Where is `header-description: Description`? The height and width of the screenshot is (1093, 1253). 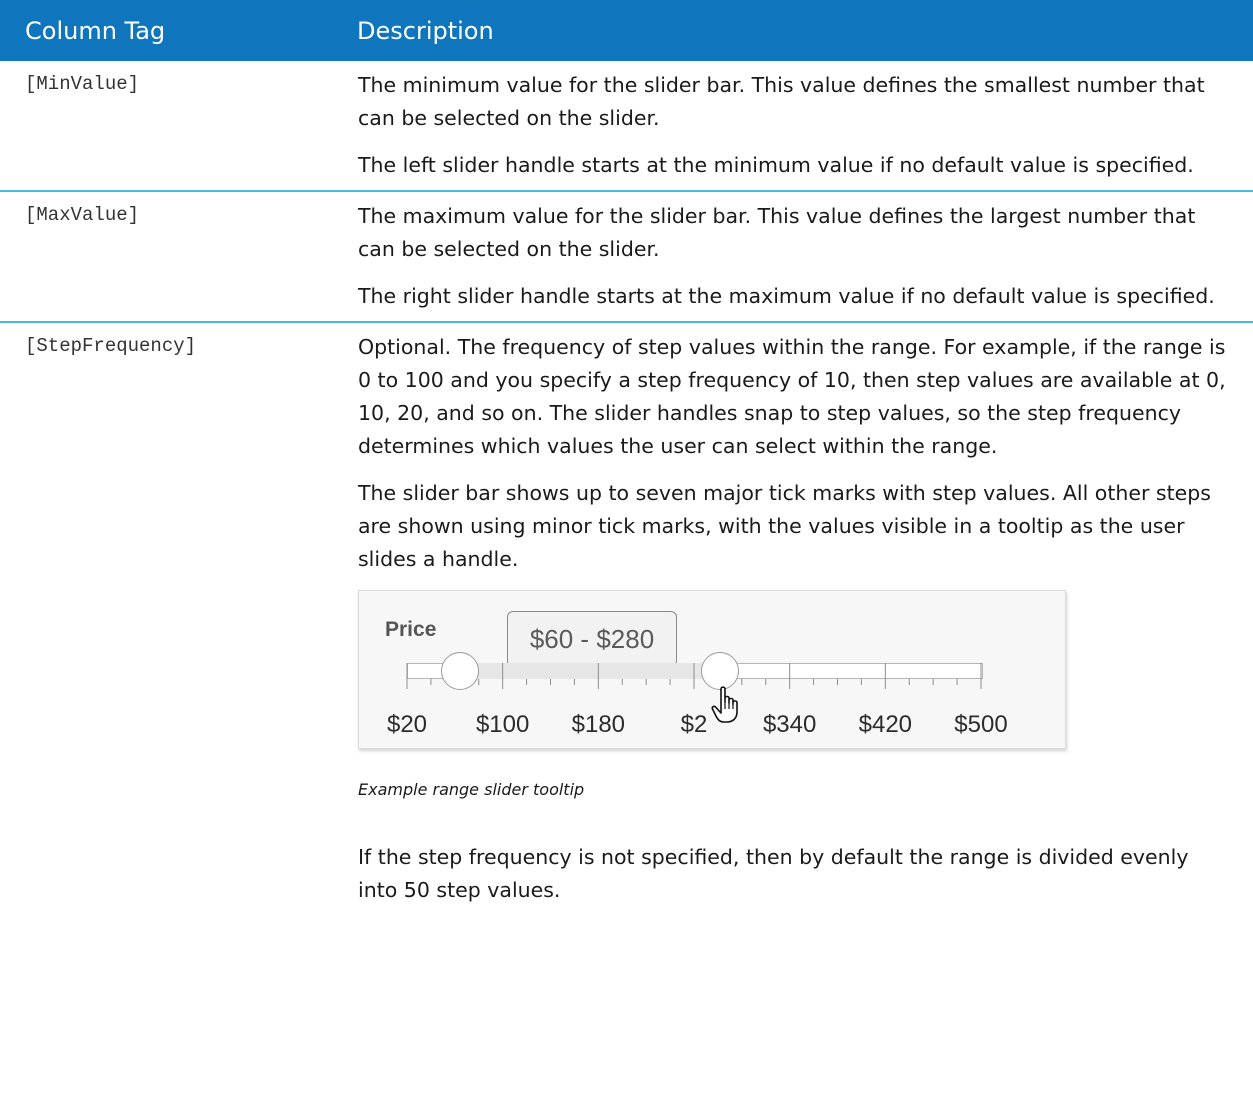 header-description: Description is located at coordinates (792, 30).